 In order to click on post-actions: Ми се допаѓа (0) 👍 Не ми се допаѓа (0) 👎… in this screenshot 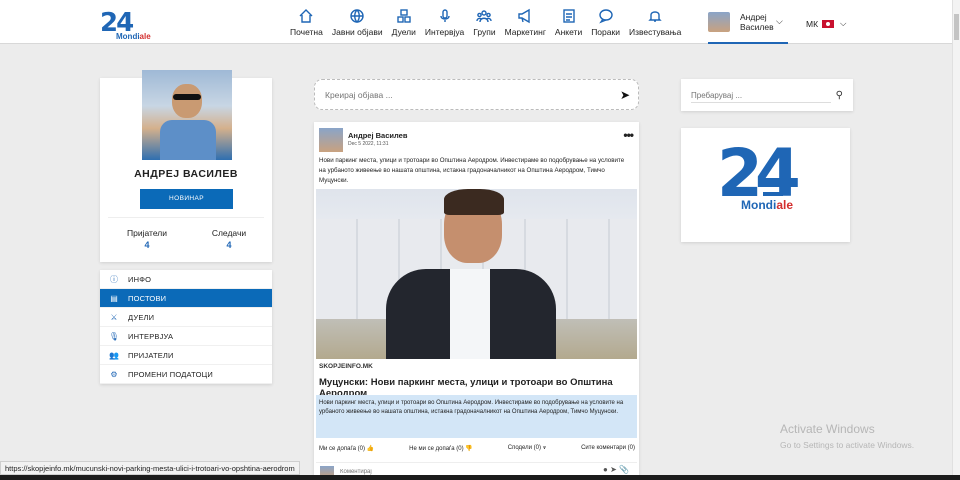, I will do `click(477, 448)`.